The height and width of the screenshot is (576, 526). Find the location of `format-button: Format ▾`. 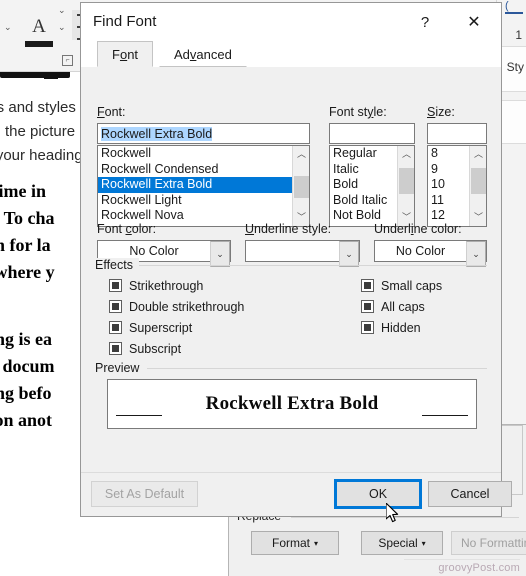

format-button: Format ▾ is located at coordinates (295, 543).